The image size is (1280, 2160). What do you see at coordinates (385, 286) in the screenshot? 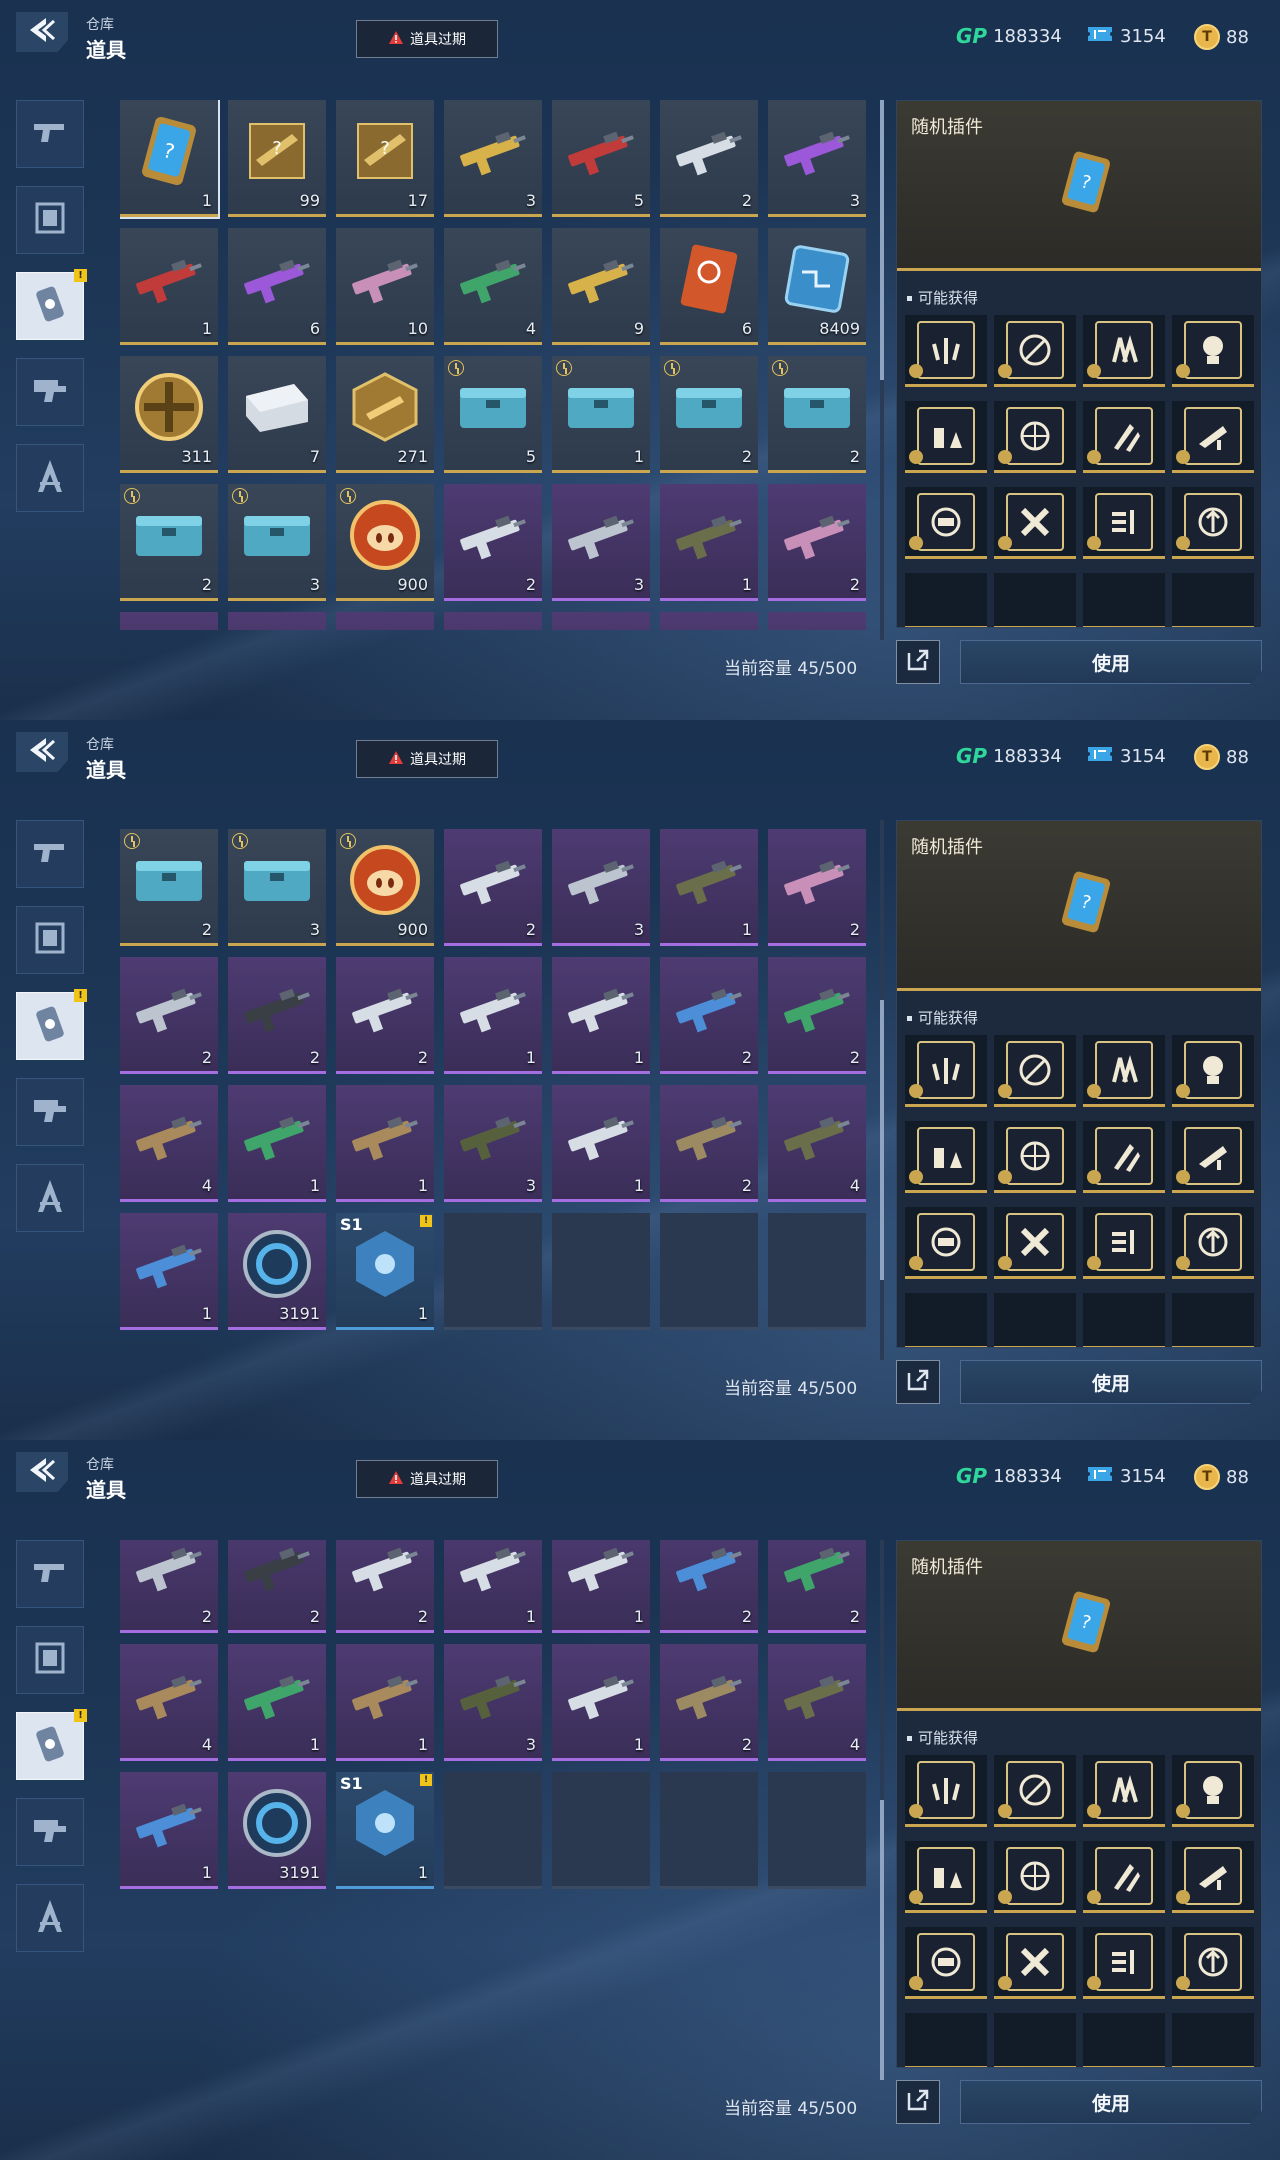
I see `item-slot: 10` at bounding box center [385, 286].